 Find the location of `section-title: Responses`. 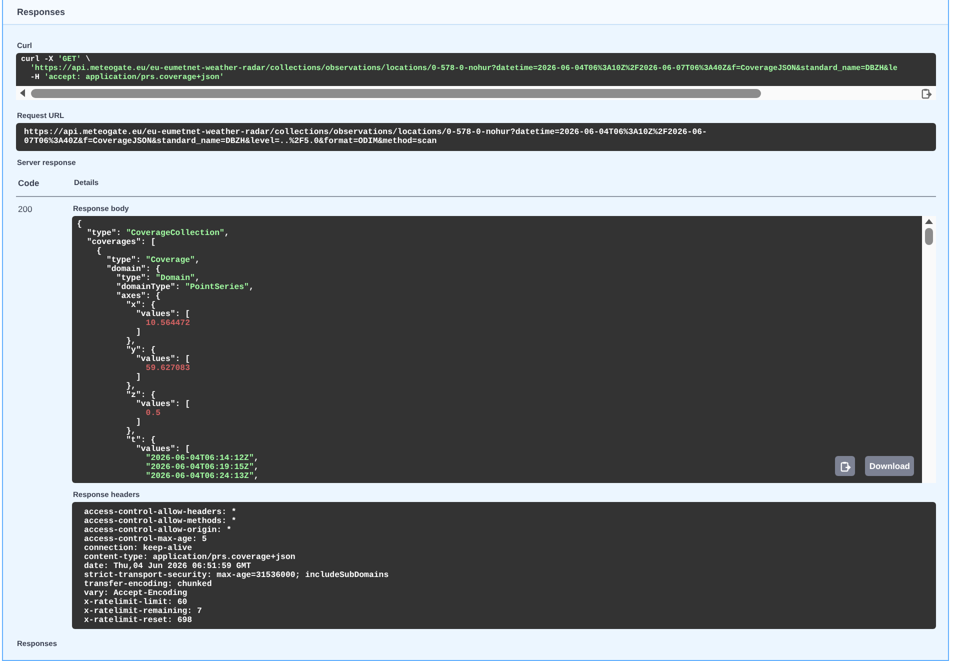

section-title: Responses is located at coordinates (41, 12).